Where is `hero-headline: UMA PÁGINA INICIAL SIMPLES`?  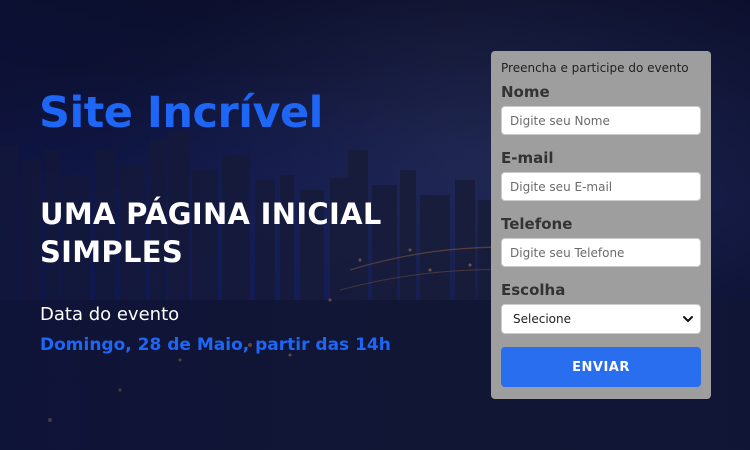
hero-headline: UMA PÁGINA INICIAL SIMPLES is located at coordinates (211, 233).